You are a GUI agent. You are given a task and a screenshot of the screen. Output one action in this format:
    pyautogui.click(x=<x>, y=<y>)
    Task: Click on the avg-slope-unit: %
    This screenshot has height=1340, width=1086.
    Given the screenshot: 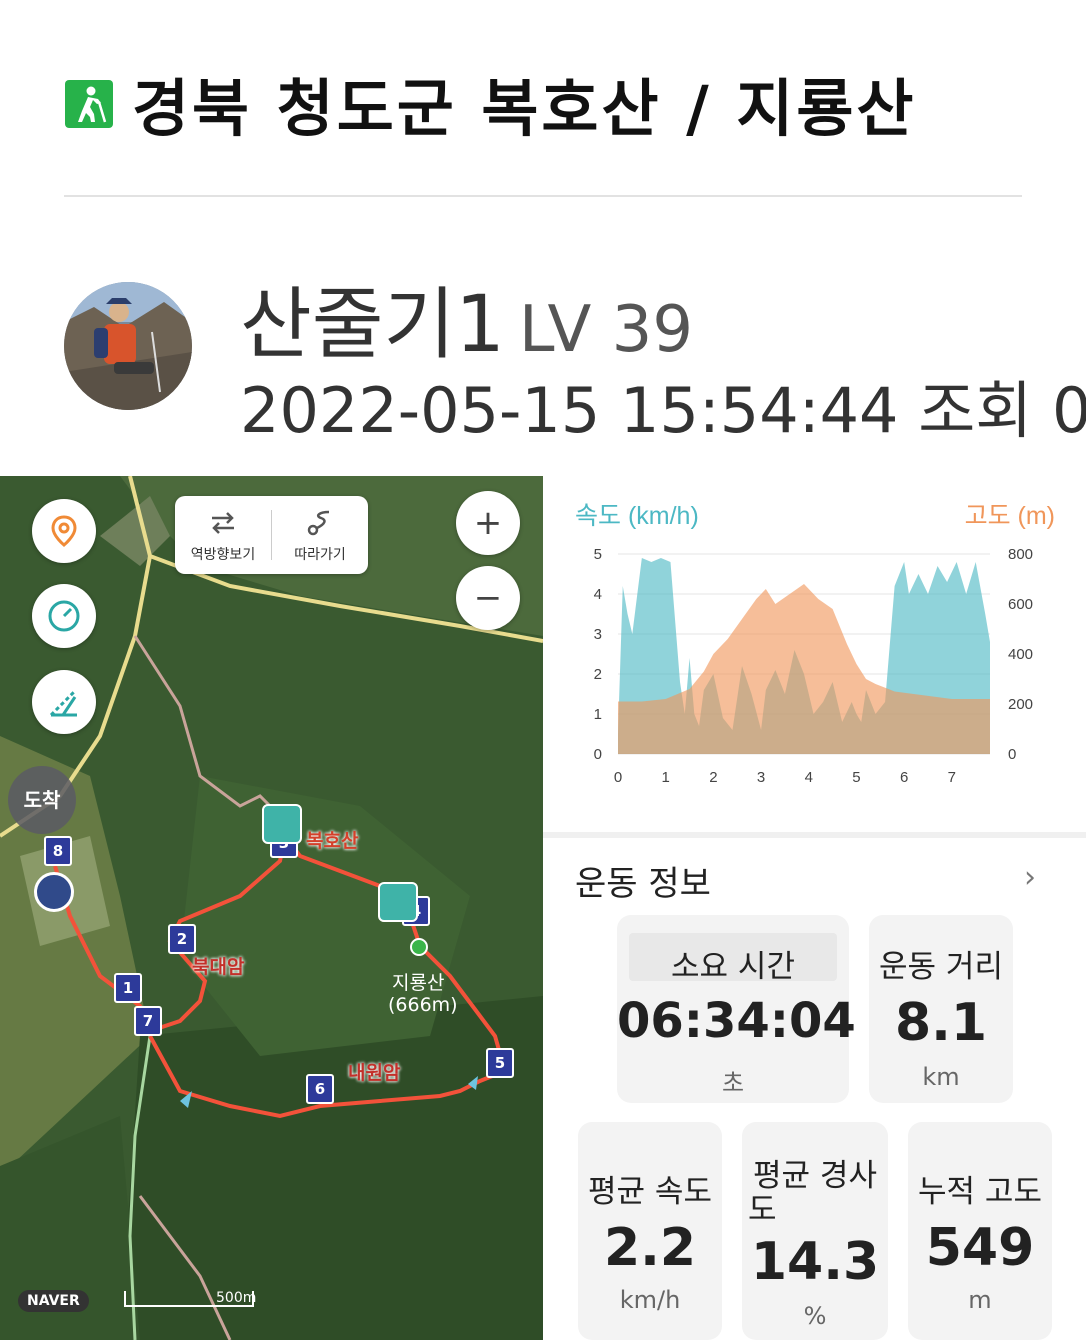 What is the action you would take?
    pyautogui.click(x=815, y=1316)
    